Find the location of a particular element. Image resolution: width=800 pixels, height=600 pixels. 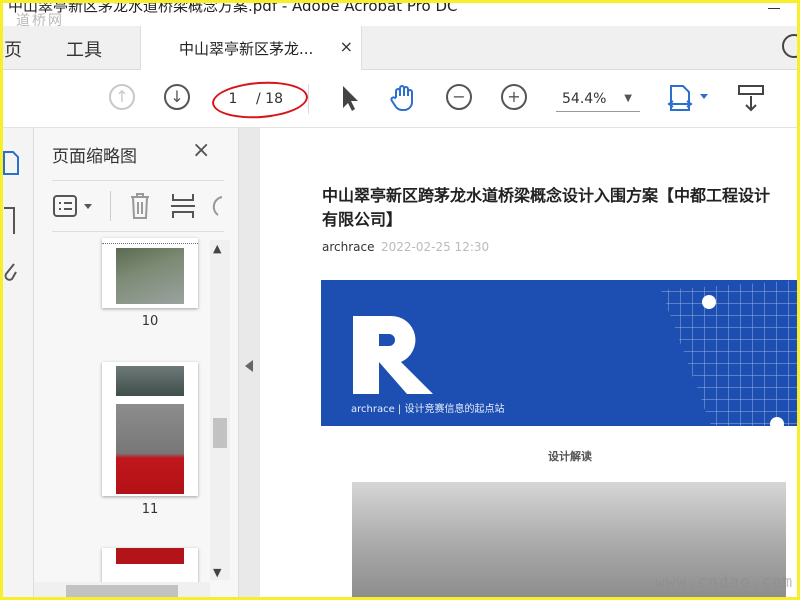

grid-graphic is located at coordinates (730, 353).